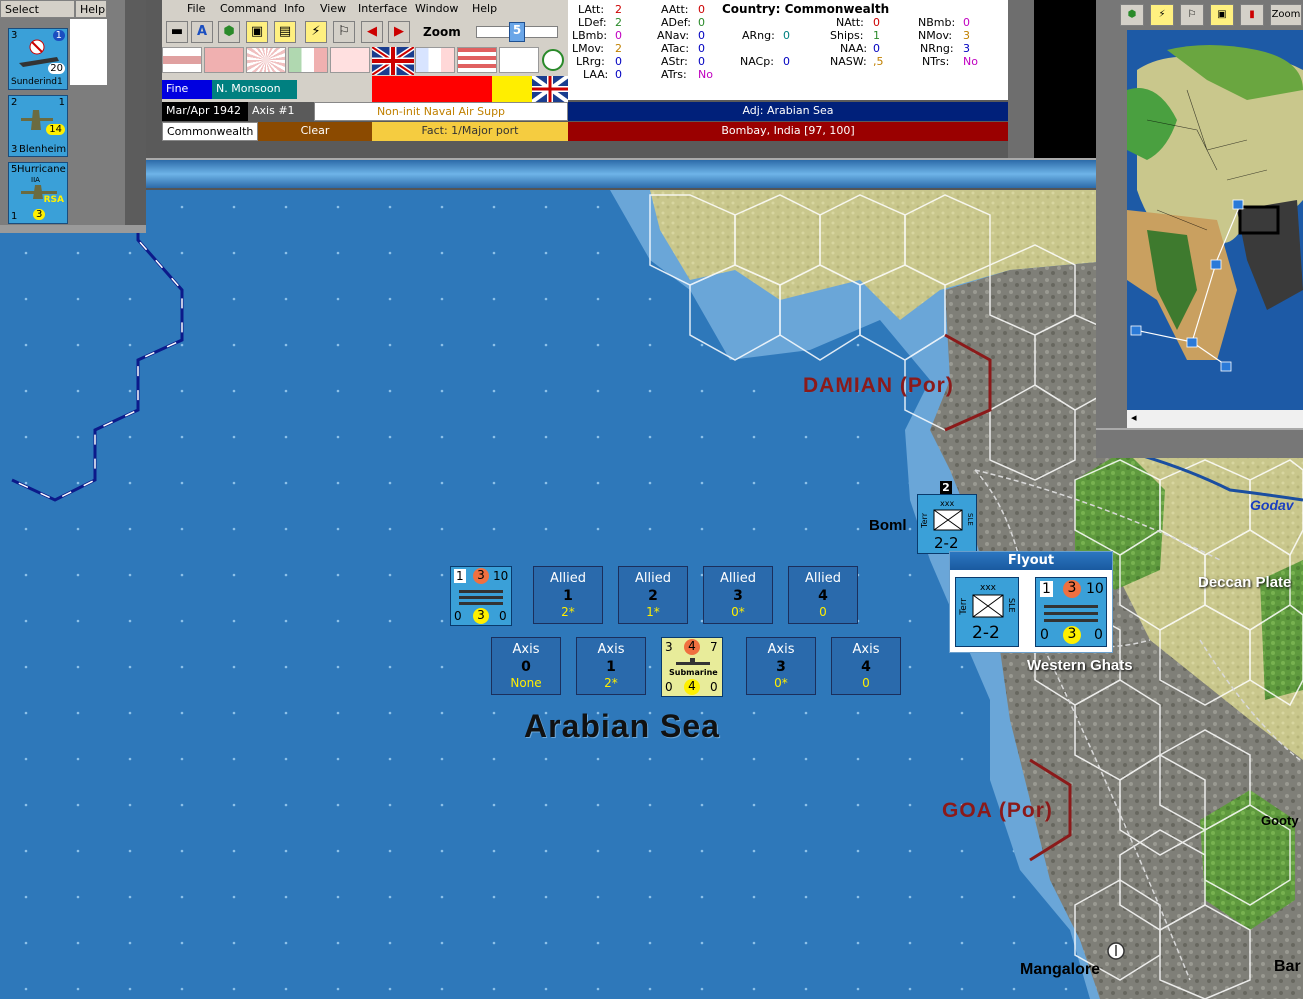 The height and width of the screenshot is (999, 1303). I want to click on counter-value: 1, so click(460, 576).